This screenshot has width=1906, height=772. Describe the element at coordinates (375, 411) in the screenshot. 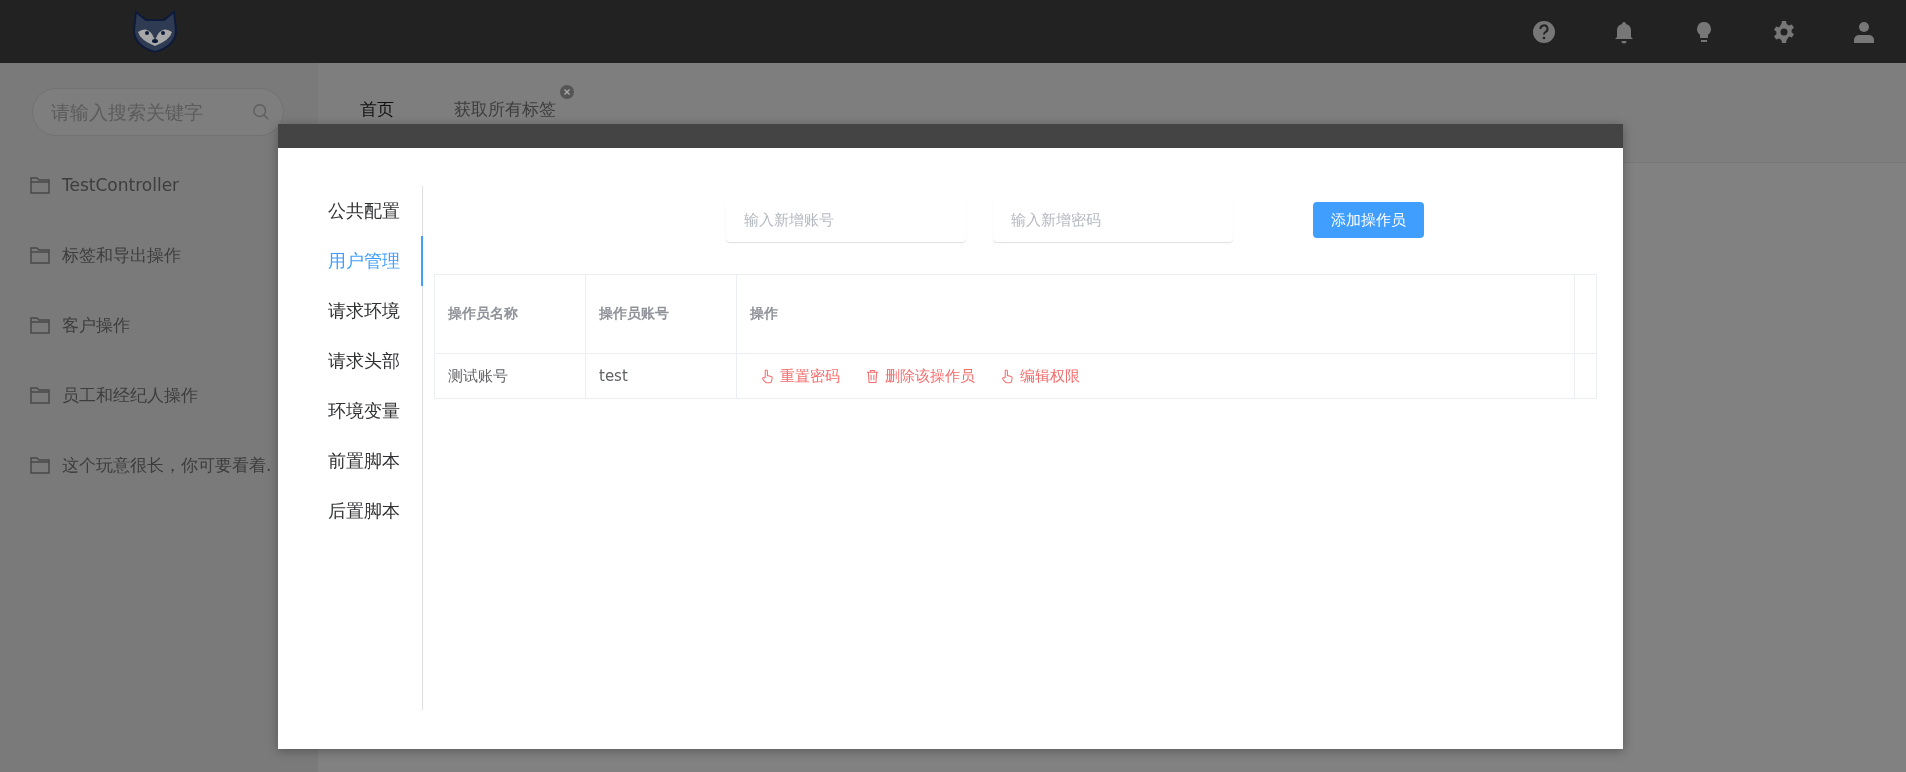

I see `settings-tab: 环境变量` at that location.